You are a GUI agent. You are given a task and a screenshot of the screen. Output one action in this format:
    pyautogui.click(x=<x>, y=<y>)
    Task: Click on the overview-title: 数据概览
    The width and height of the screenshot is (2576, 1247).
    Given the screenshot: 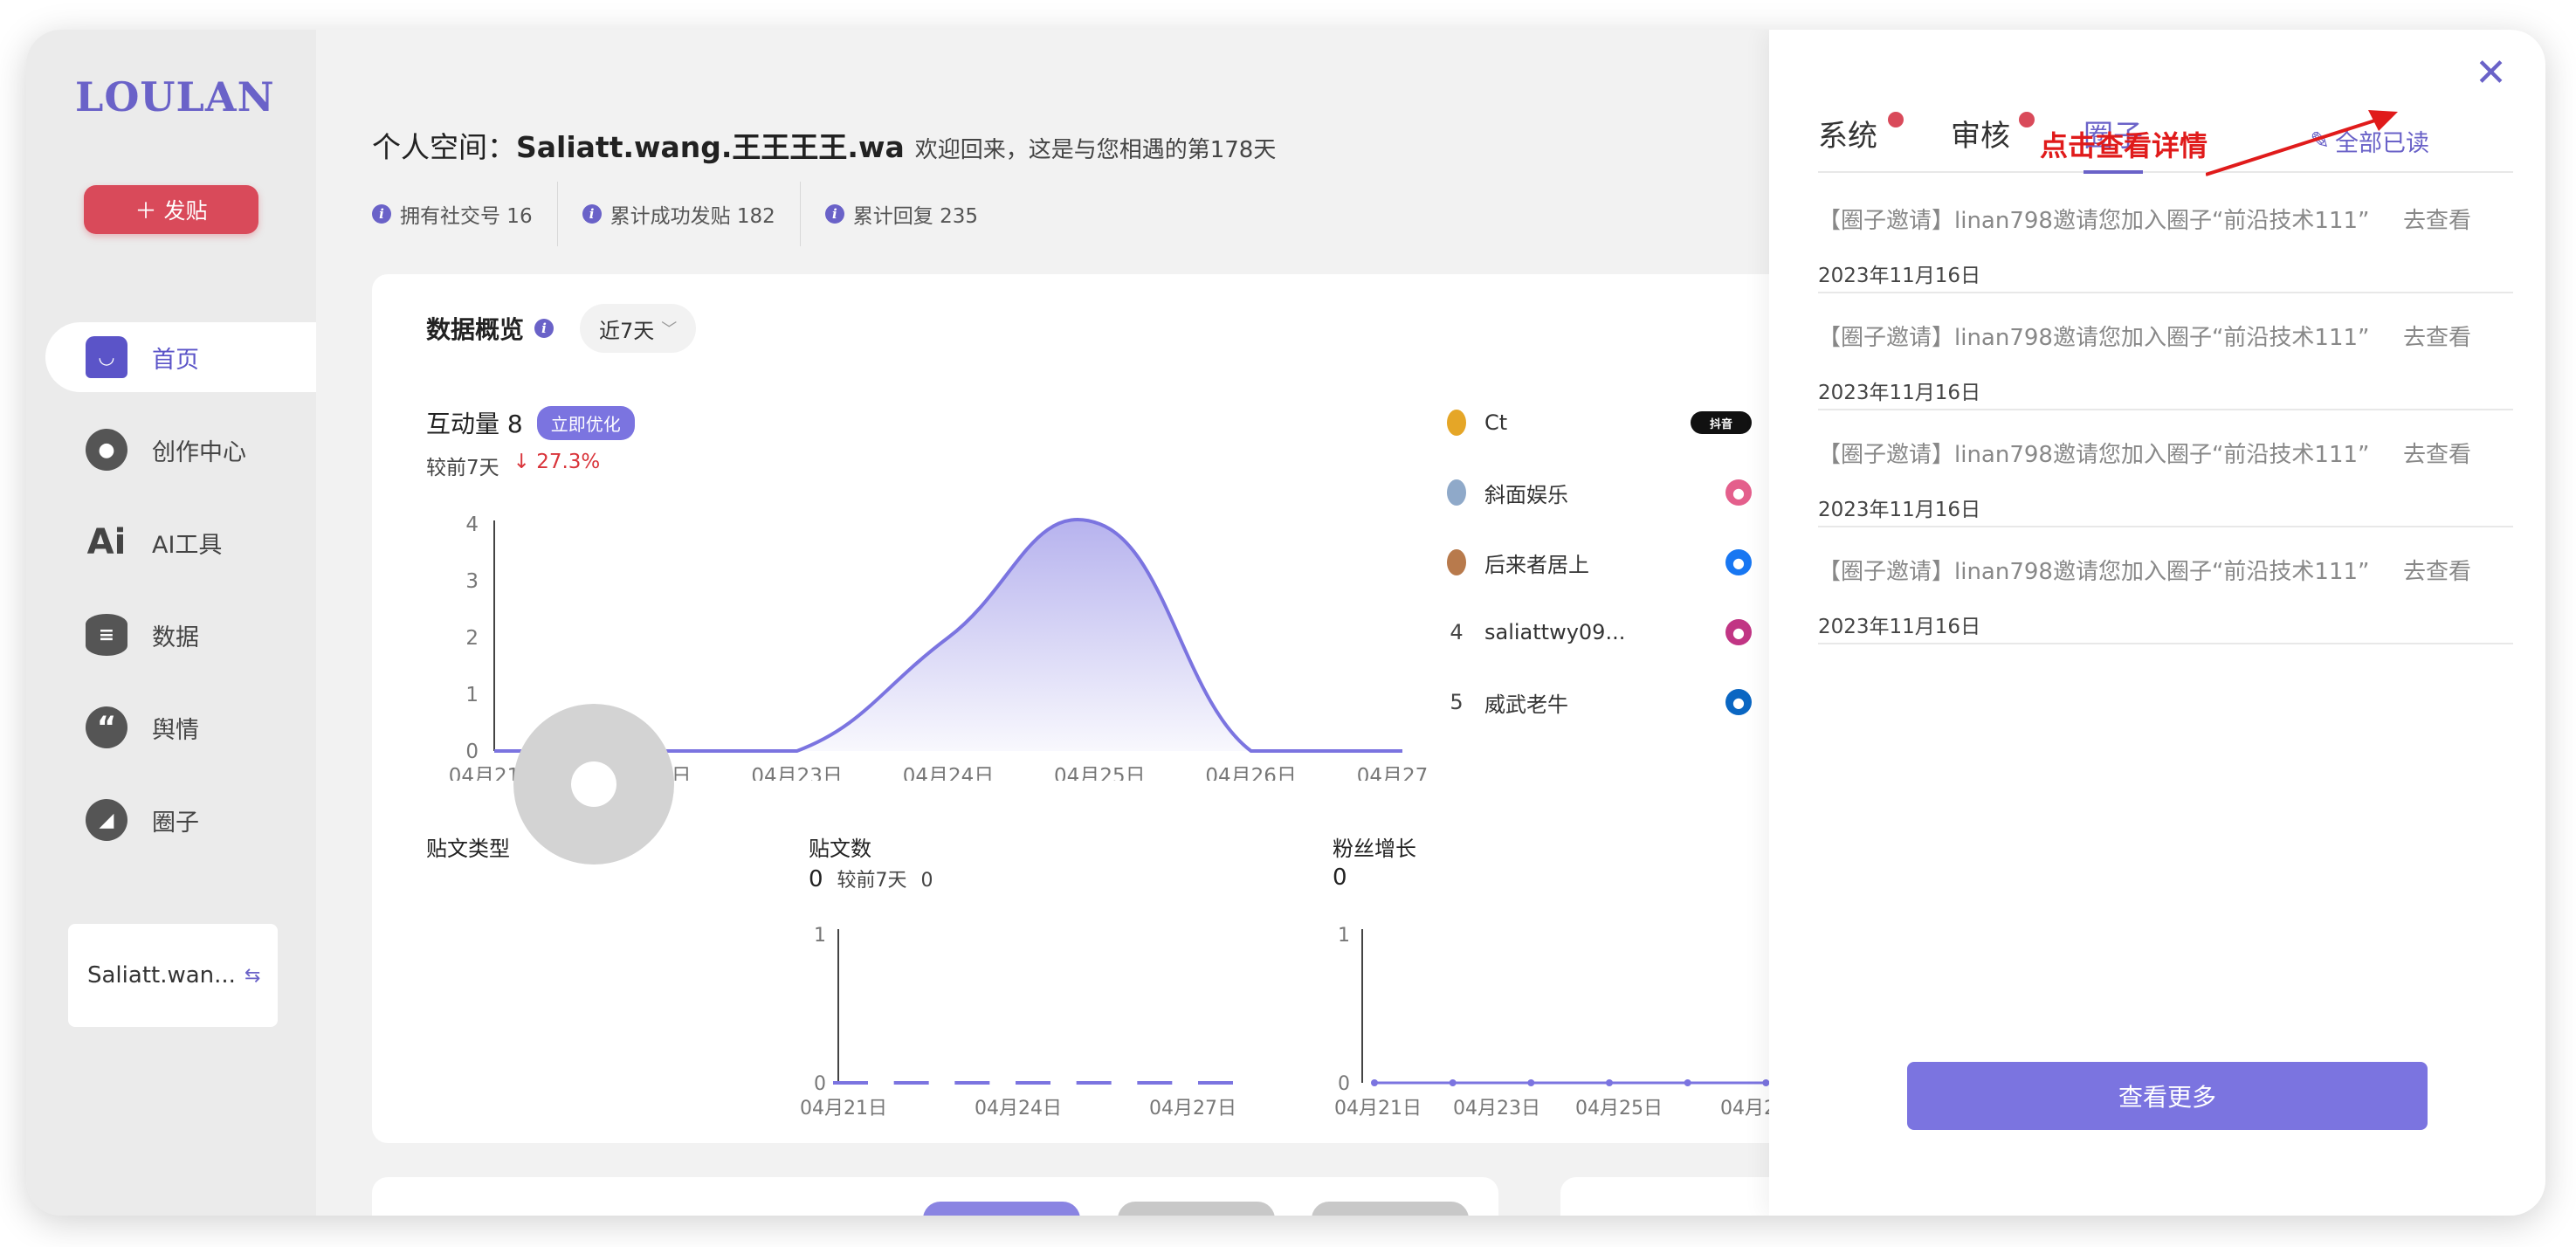 What is the action you would take?
    pyautogui.click(x=475, y=329)
    